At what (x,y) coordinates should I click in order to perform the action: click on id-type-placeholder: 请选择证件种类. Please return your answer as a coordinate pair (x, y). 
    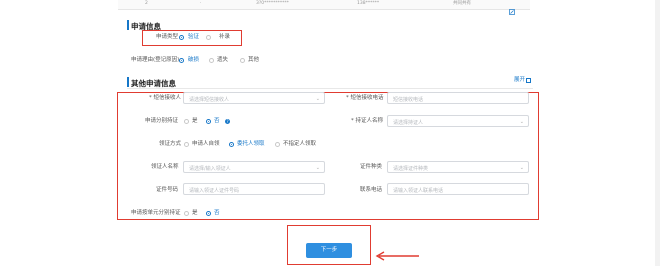
    Looking at the image, I should click on (411, 169).